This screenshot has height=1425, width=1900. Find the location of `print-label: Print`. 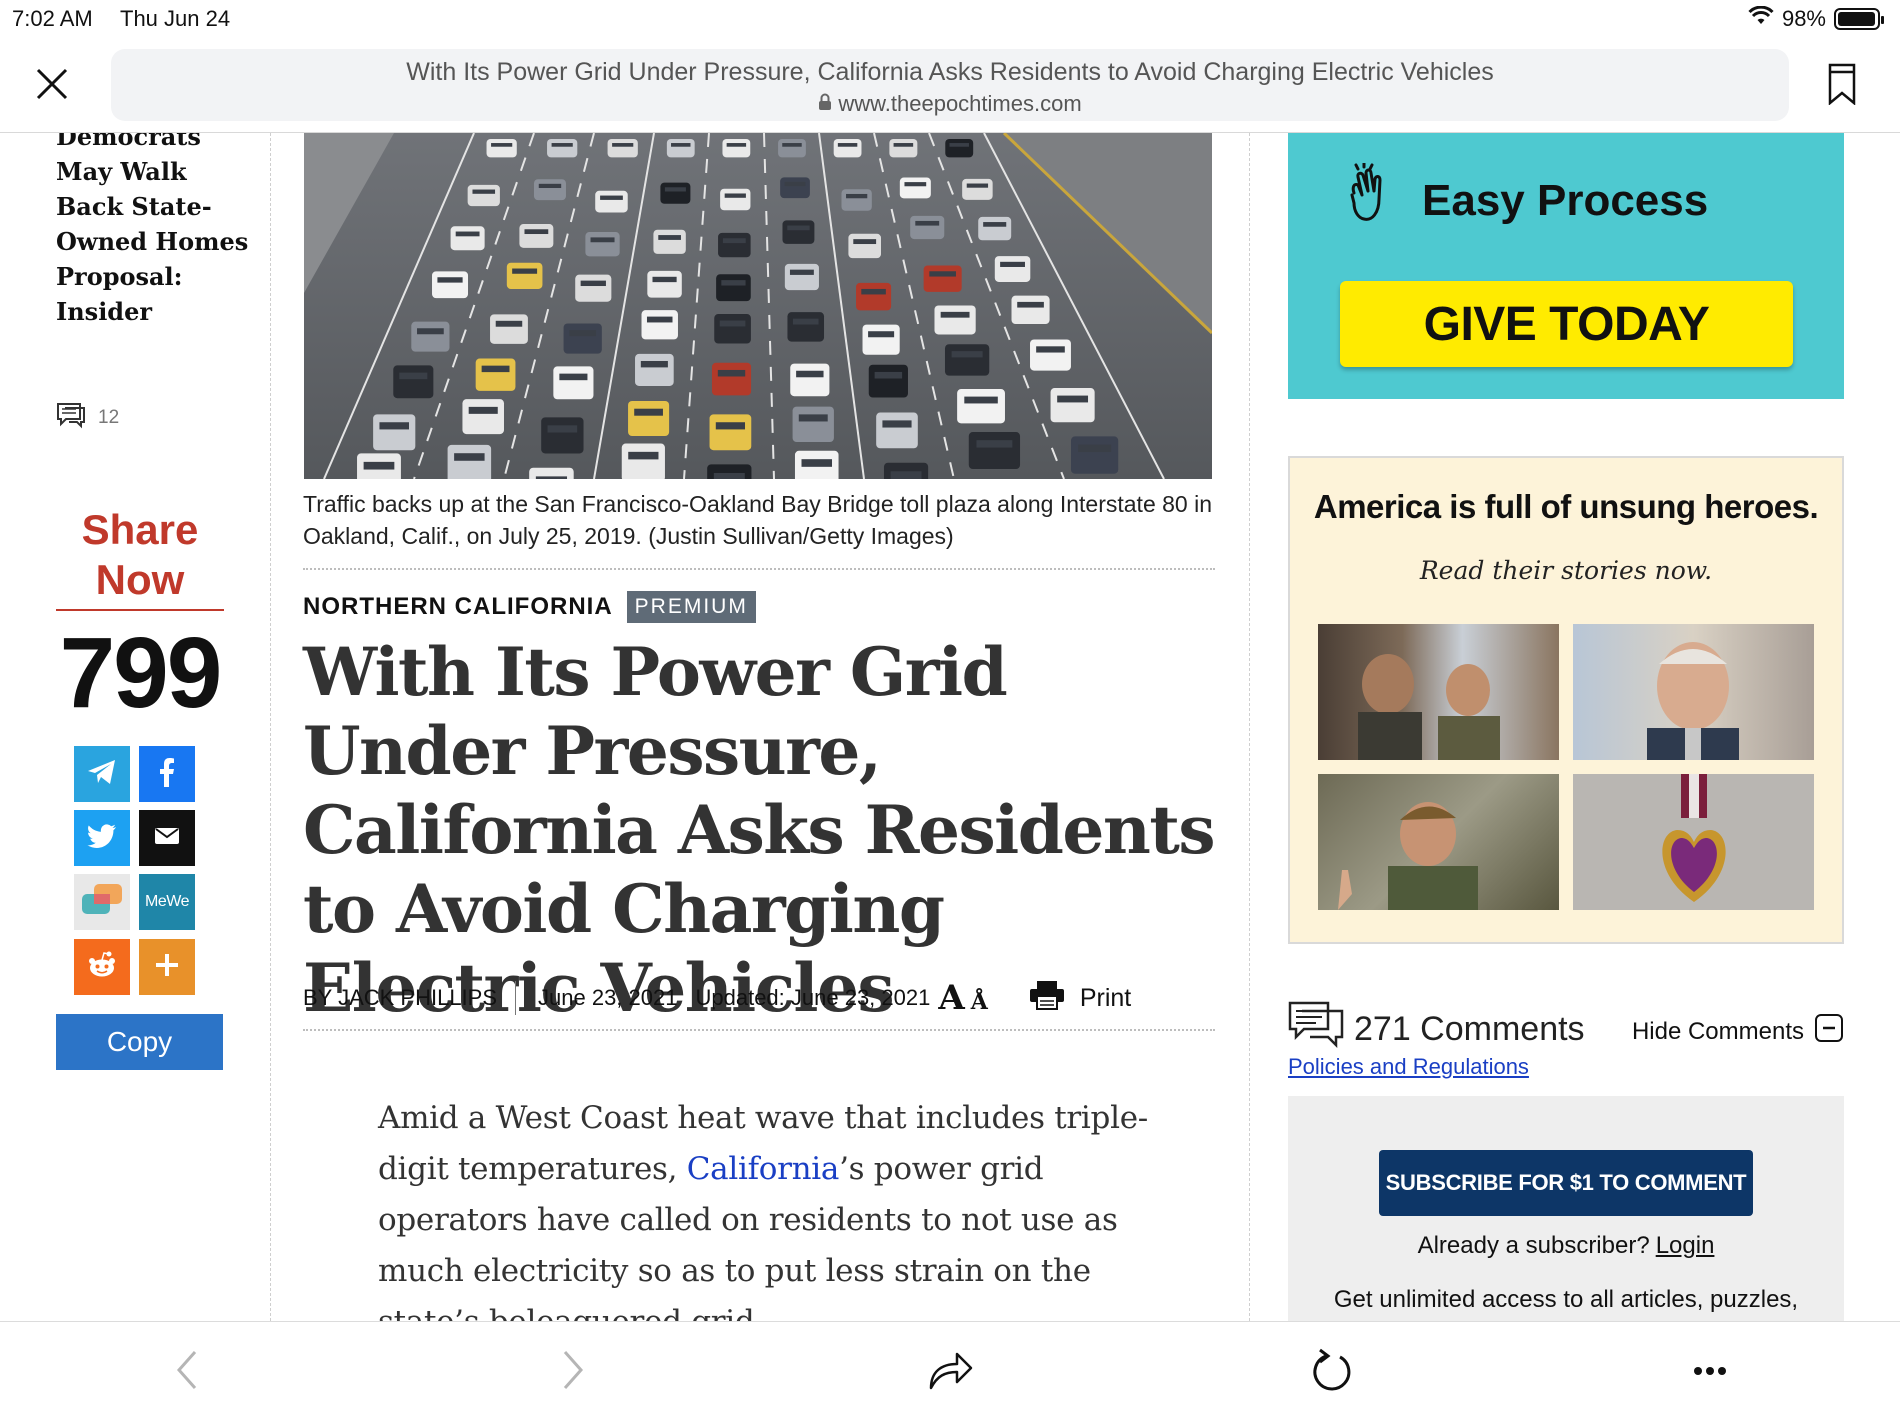

print-label: Print is located at coordinates (1105, 997).